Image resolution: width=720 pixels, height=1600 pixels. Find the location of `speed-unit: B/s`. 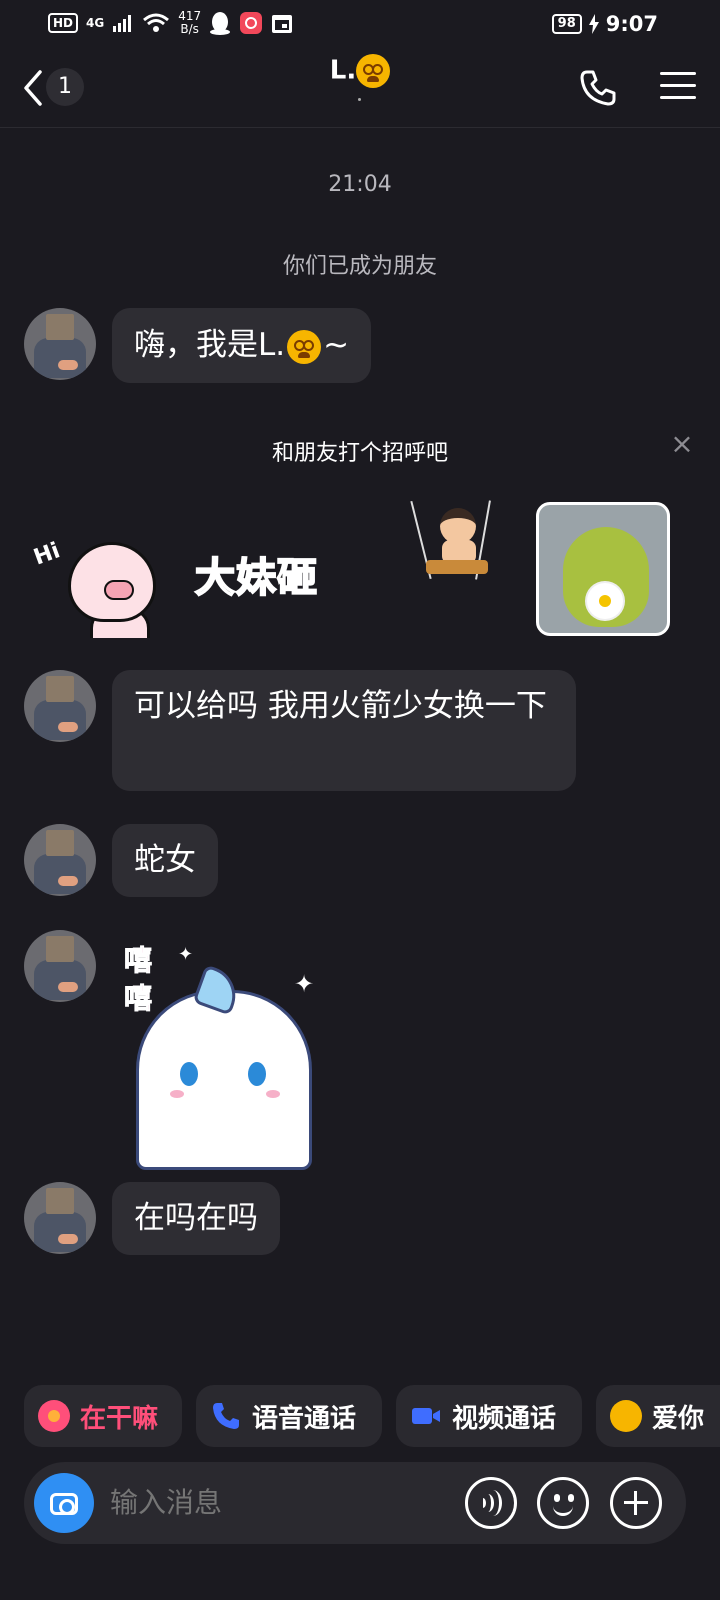

speed-unit: B/s is located at coordinates (189, 29).